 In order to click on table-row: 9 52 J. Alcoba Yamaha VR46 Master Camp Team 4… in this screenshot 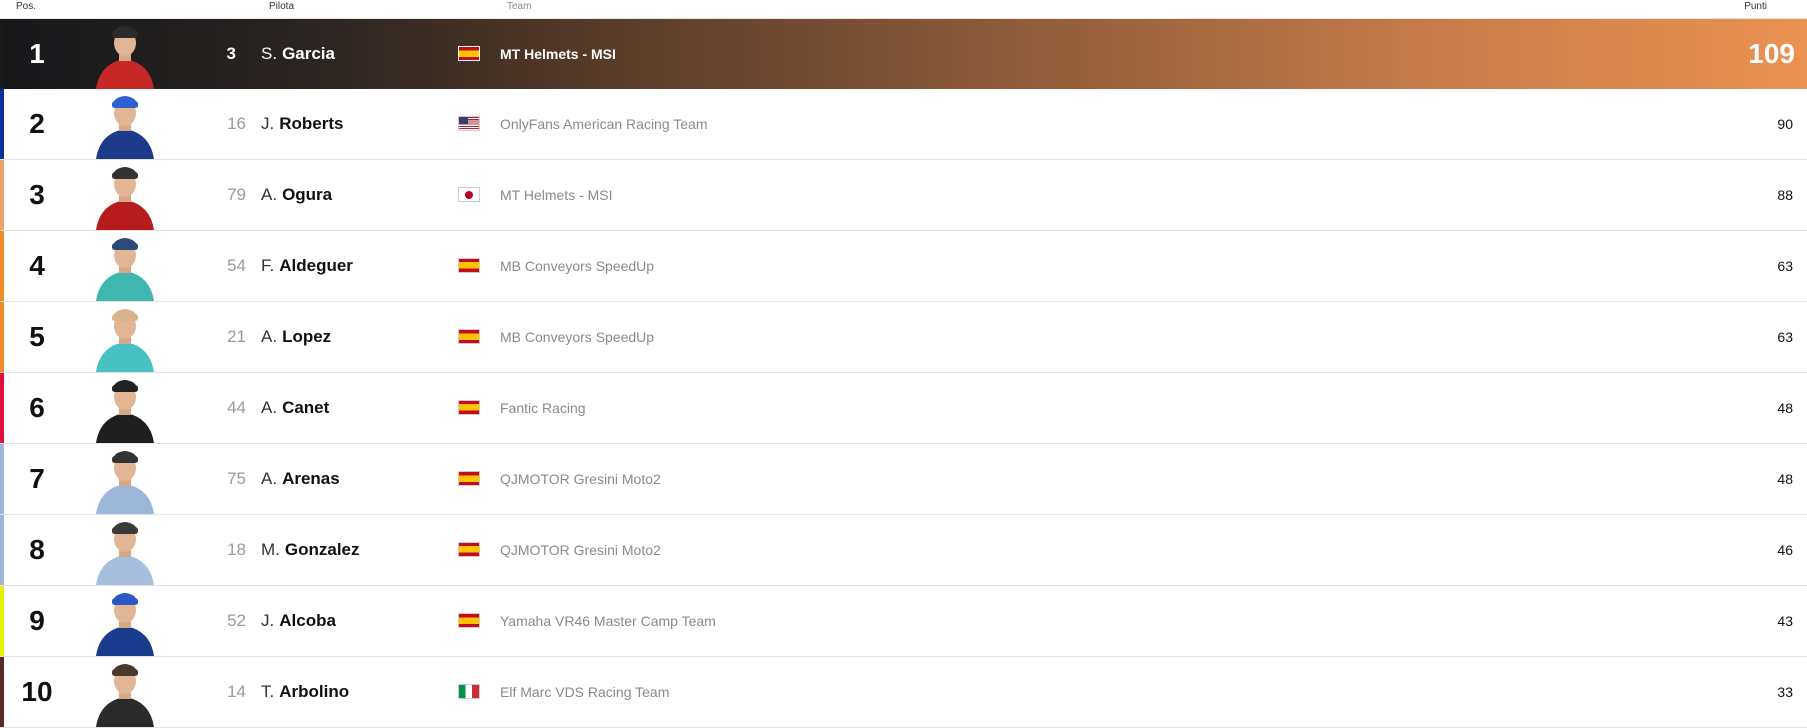, I will do `click(903, 621)`.